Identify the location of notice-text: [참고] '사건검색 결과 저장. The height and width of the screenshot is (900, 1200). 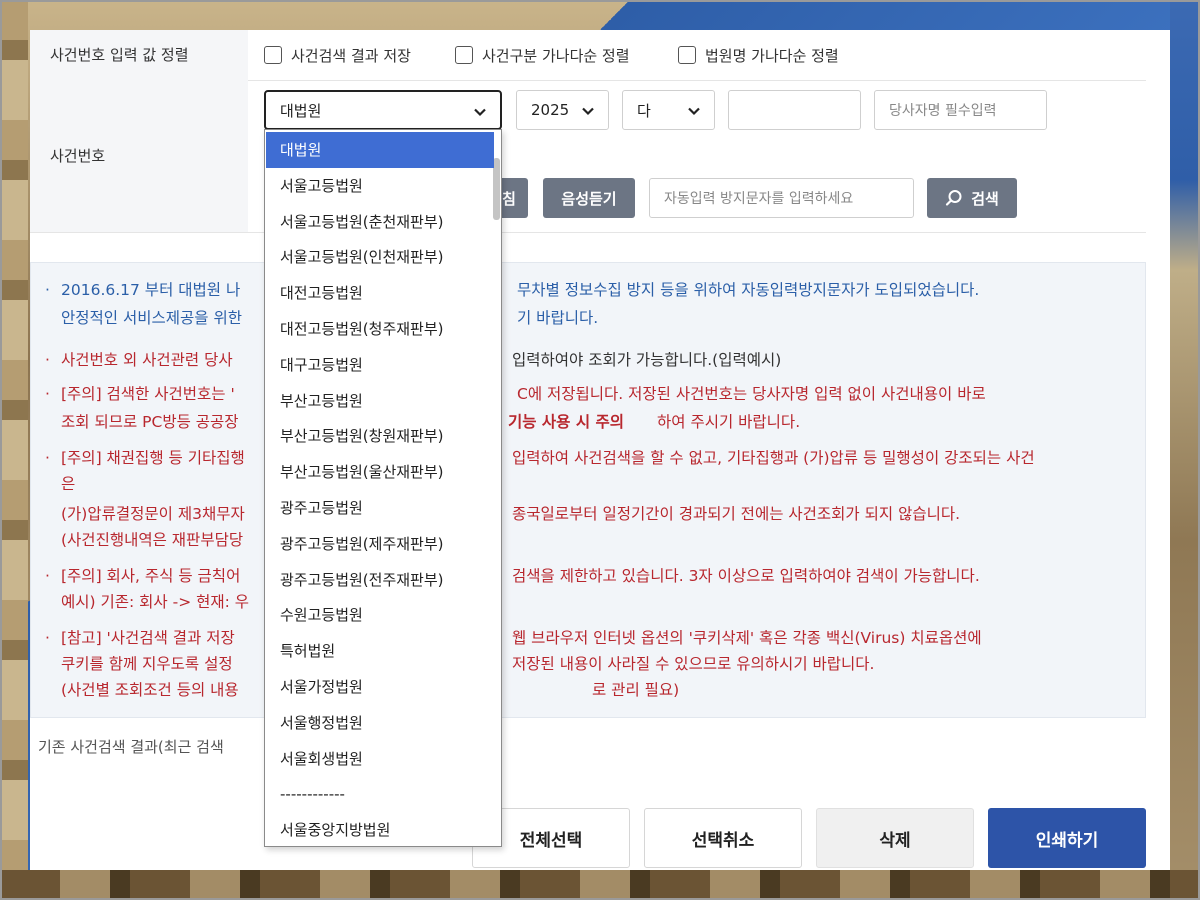
(148, 638).